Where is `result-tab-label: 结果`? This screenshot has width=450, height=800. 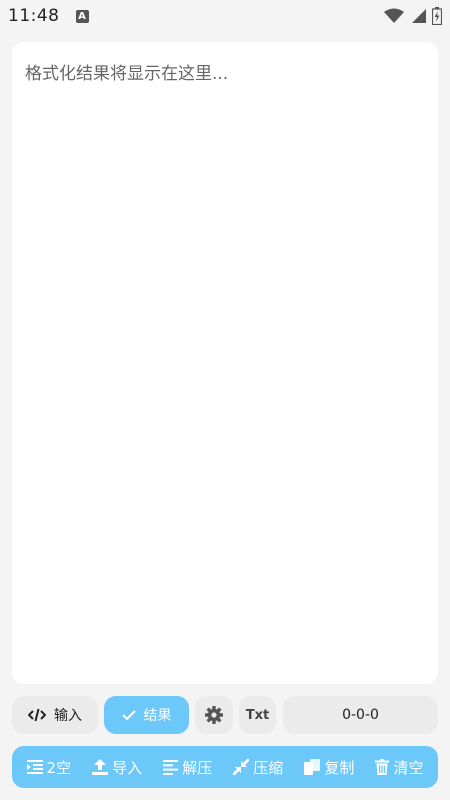
result-tab-label: 结果 is located at coordinates (157, 716).